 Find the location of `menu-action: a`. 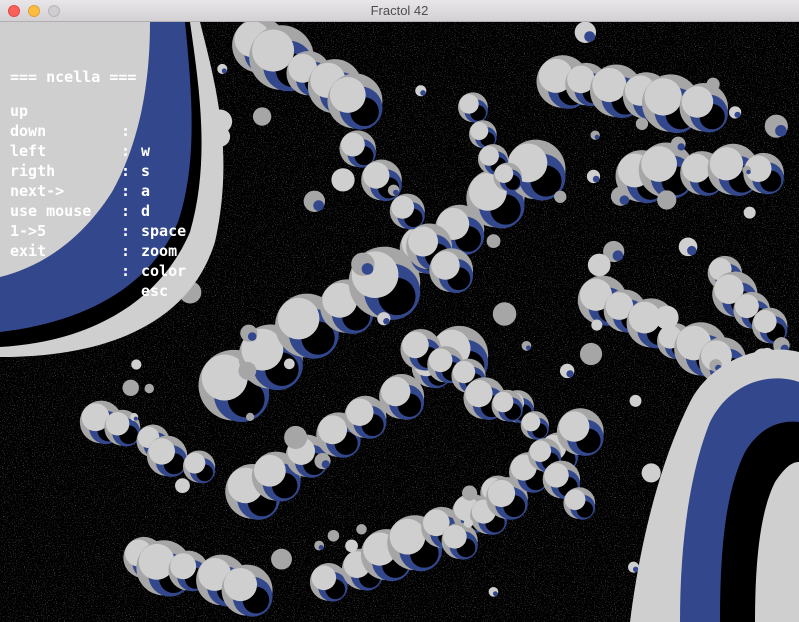

menu-action: a is located at coordinates (146, 191).